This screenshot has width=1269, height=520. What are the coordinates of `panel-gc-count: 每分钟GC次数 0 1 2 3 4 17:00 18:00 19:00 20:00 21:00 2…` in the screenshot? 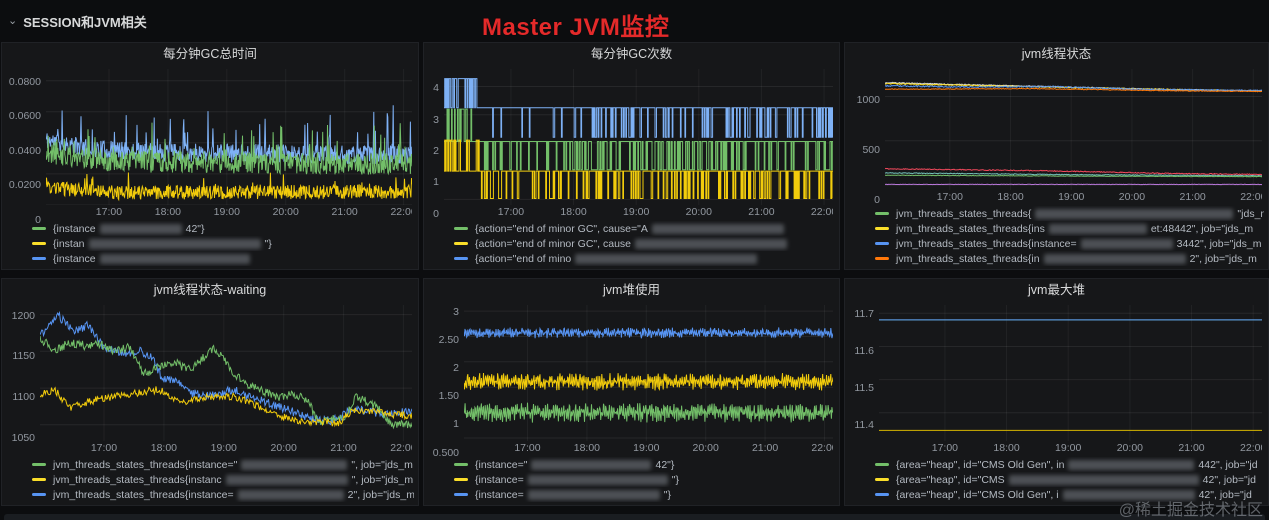 It's located at (631, 156).